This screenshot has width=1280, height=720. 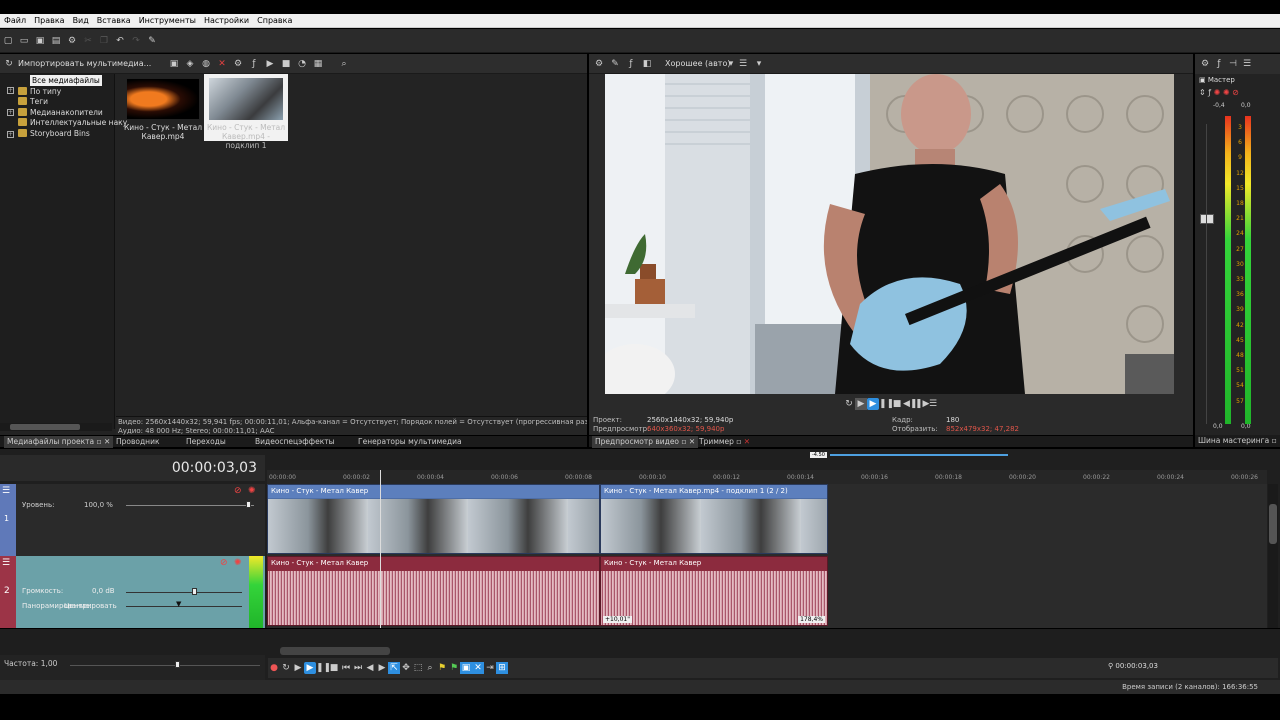 I want to click on volume-slider-knob, so click(x=194, y=591).